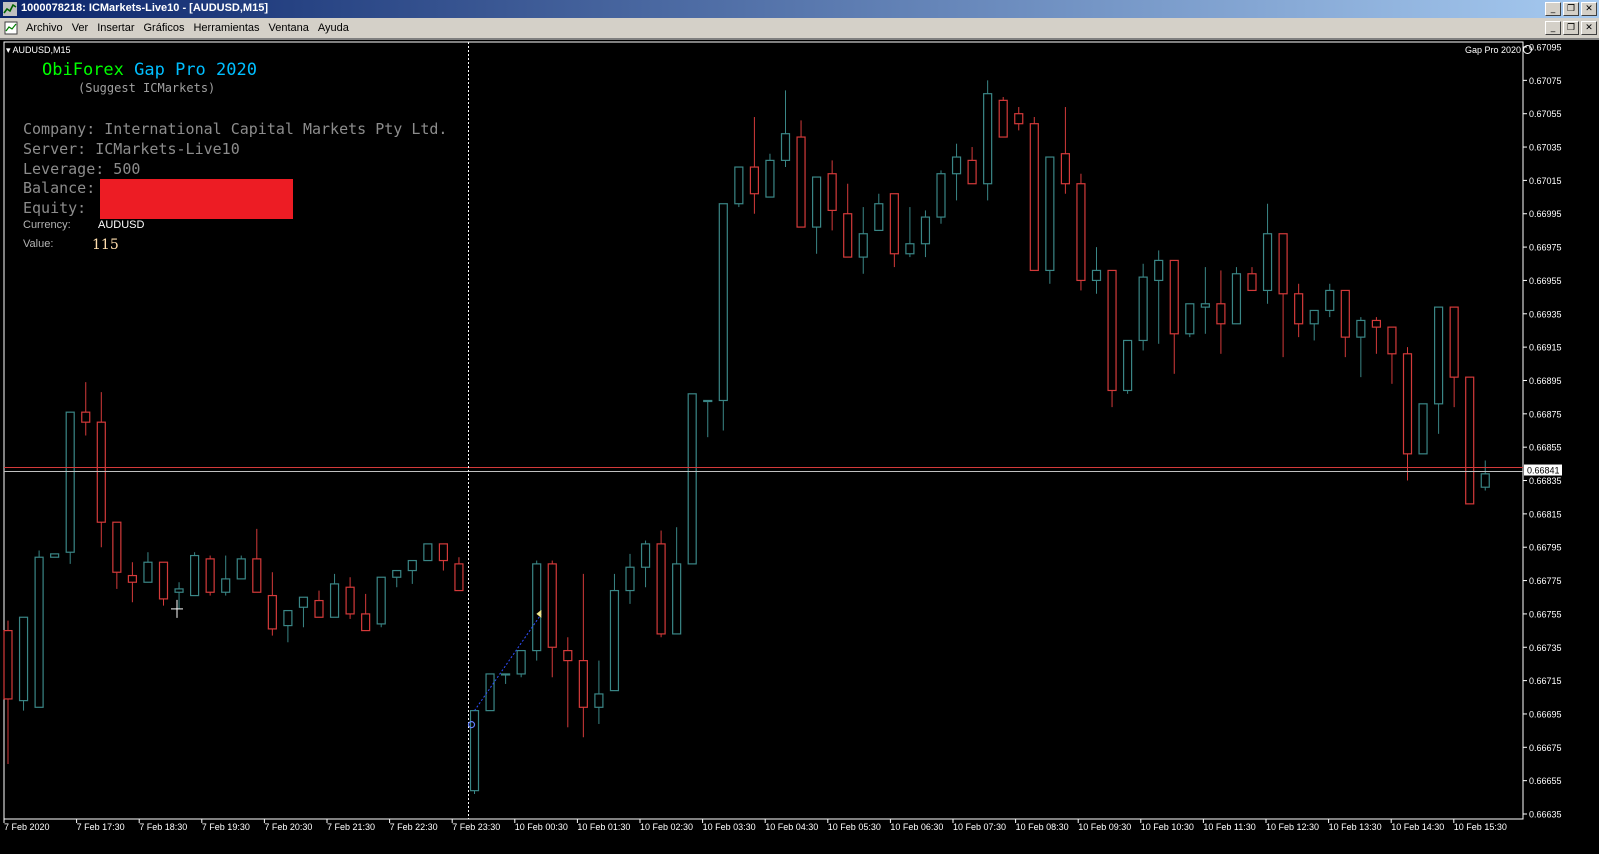 The width and height of the screenshot is (1599, 854). What do you see at coordinates (1553, 28) in the screenshot?
I see `child-minimize-icon: _` at bounding box center [1553, 28].